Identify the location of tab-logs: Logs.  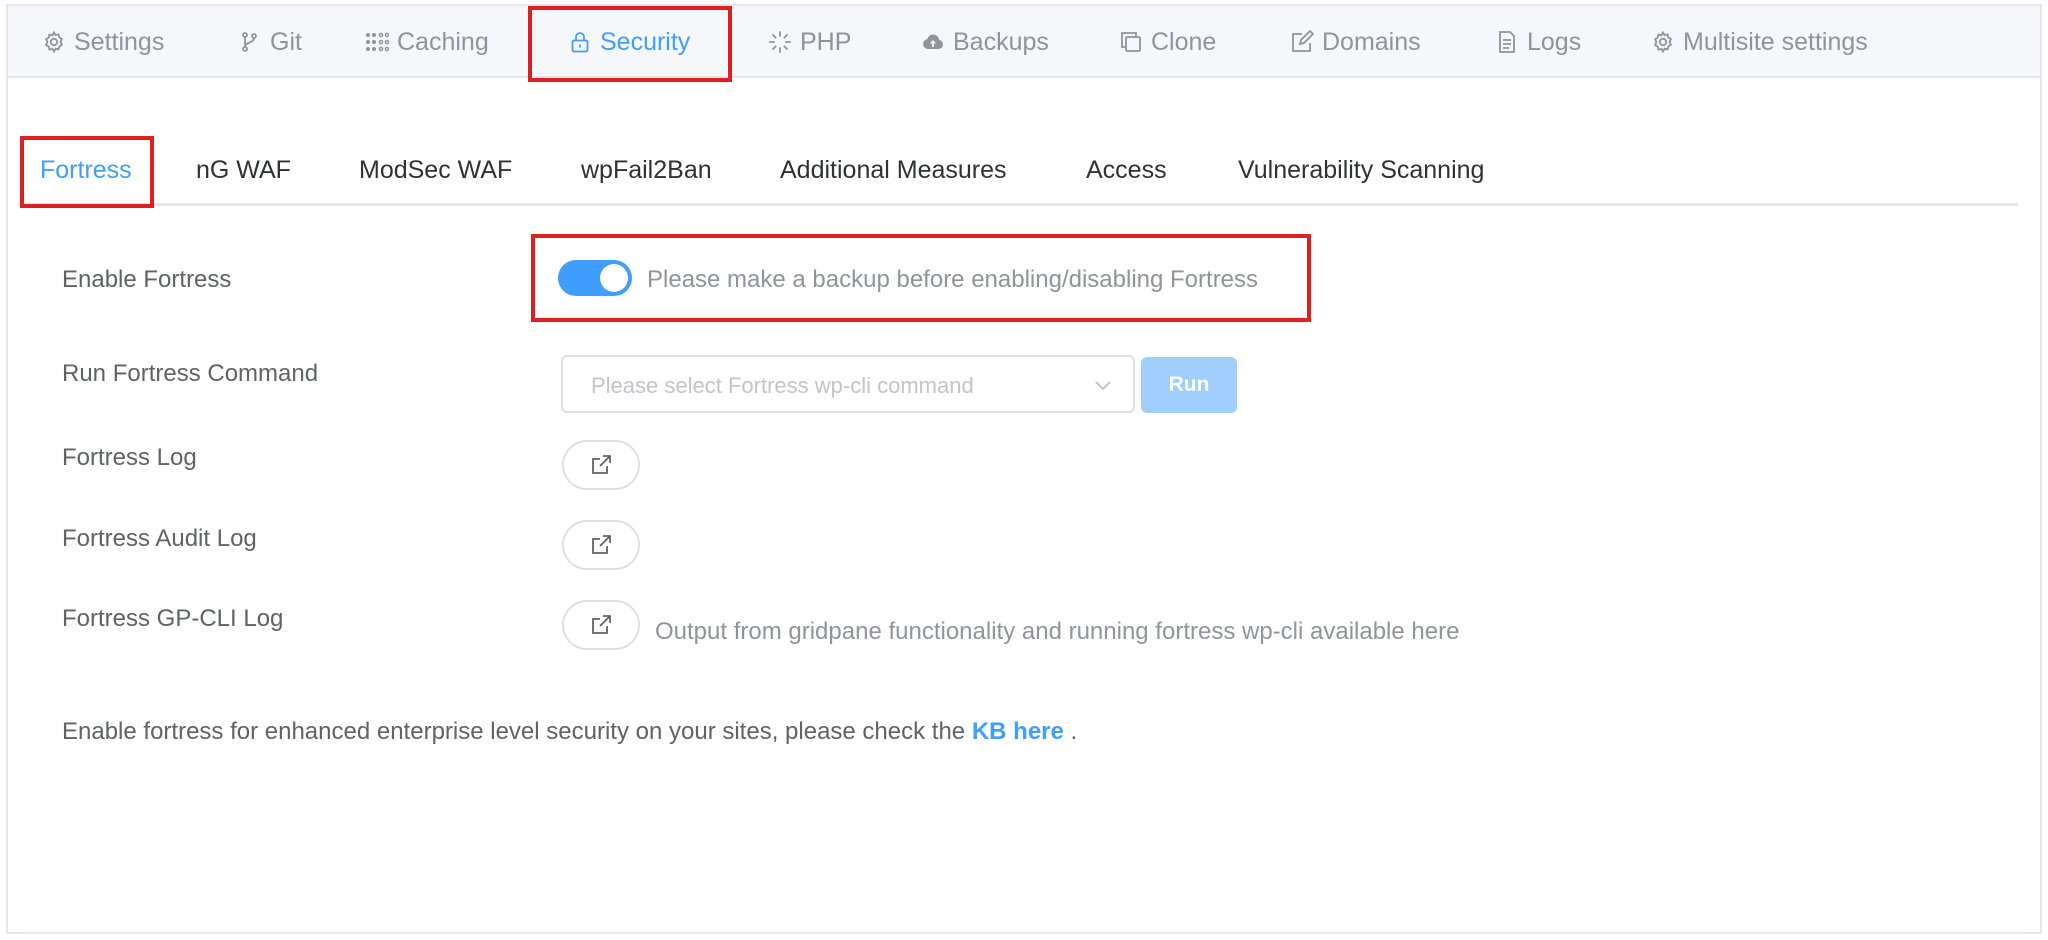
(1538, 42).